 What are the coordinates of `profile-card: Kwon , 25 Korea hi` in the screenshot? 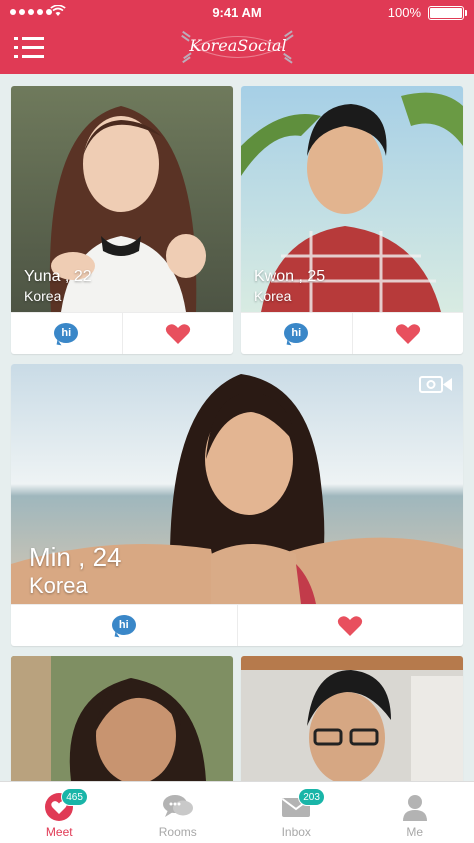 It's located at (352, 220).